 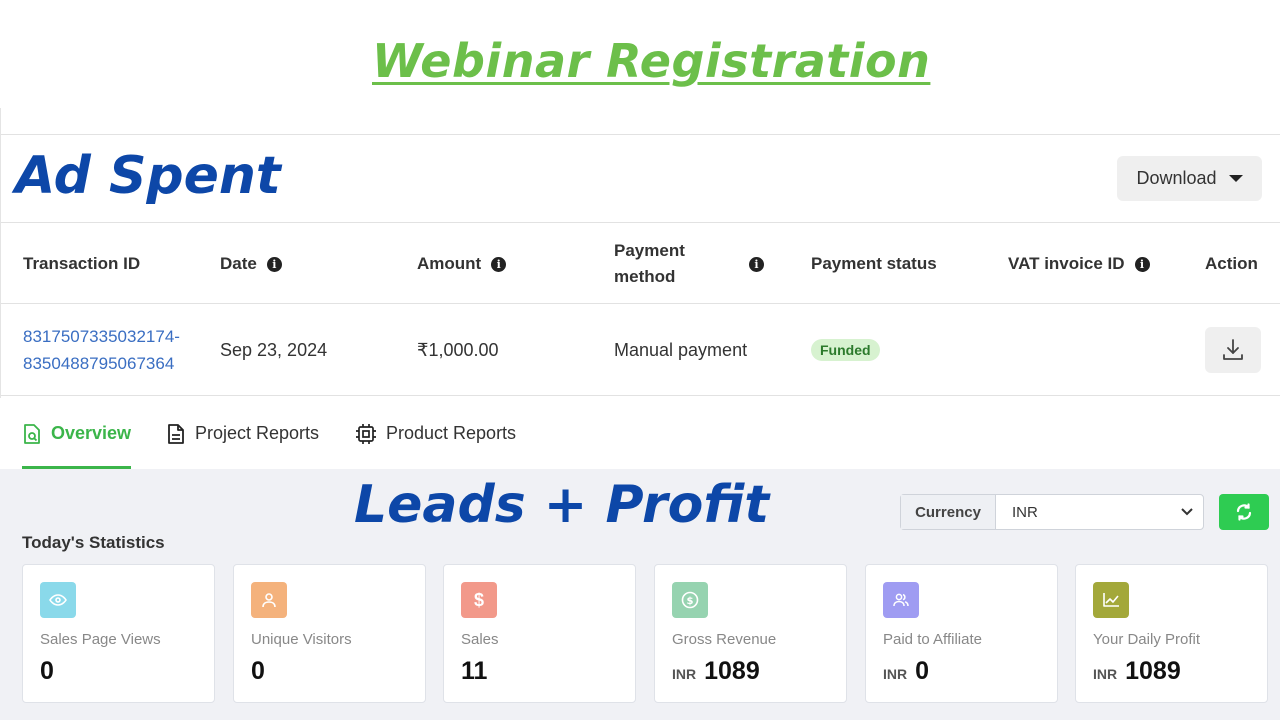 I want to click on row-amount: ₹1,000.00, so click(x=458, y=349).